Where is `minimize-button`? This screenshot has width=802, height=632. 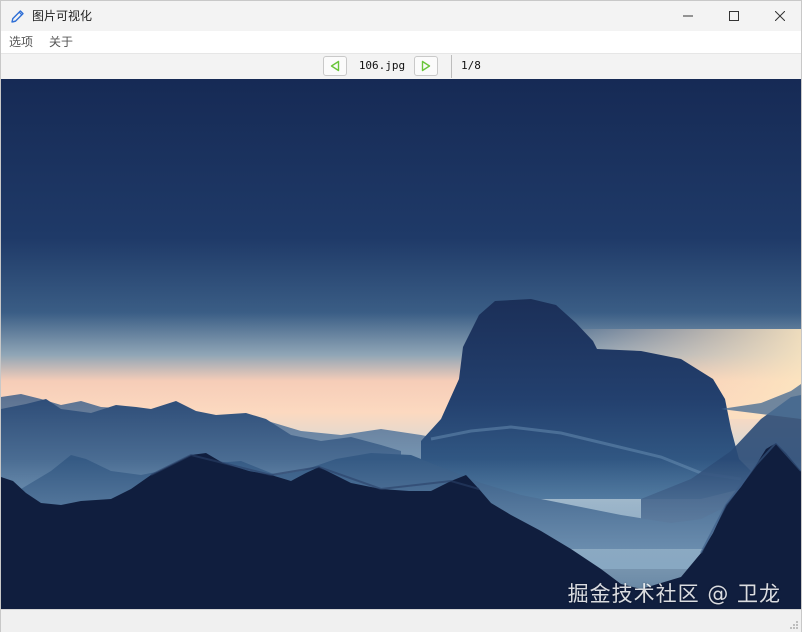 minimize-button is located at coordinates (688, 16).